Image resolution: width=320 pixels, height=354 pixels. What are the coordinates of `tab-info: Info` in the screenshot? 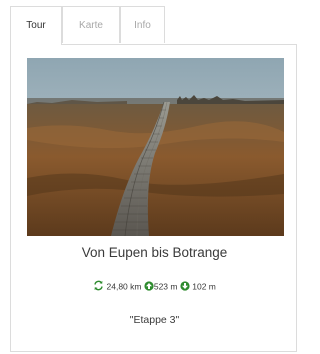 It's located at (142, 24).